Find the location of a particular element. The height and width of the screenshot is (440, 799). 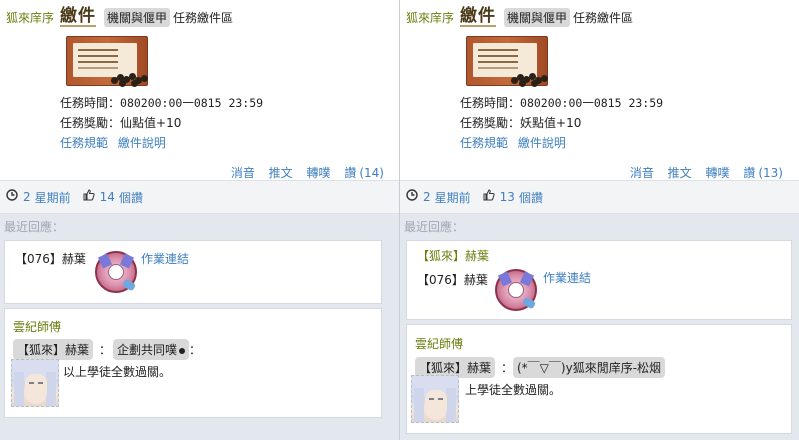

dot-icon is located at coordinates (182, 350).